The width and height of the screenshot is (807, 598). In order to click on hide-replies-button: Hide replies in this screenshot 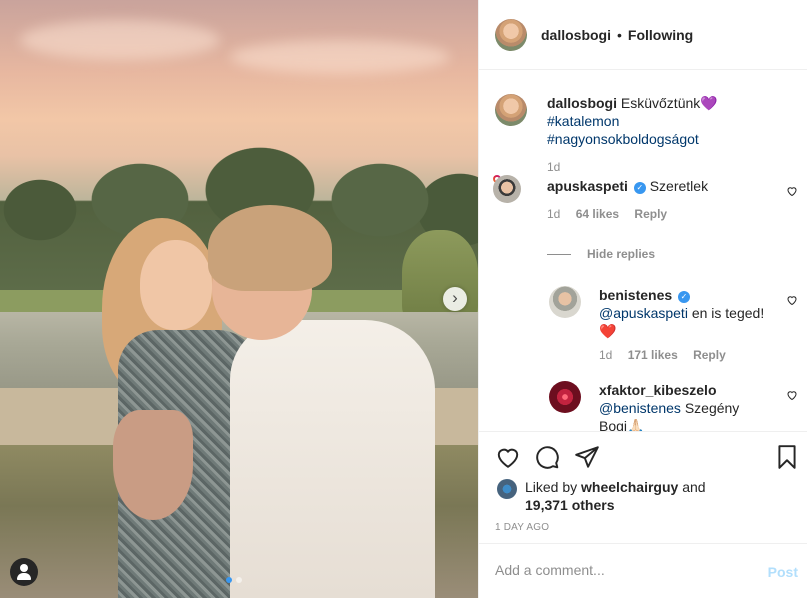, I will do `click(601, 254)`.